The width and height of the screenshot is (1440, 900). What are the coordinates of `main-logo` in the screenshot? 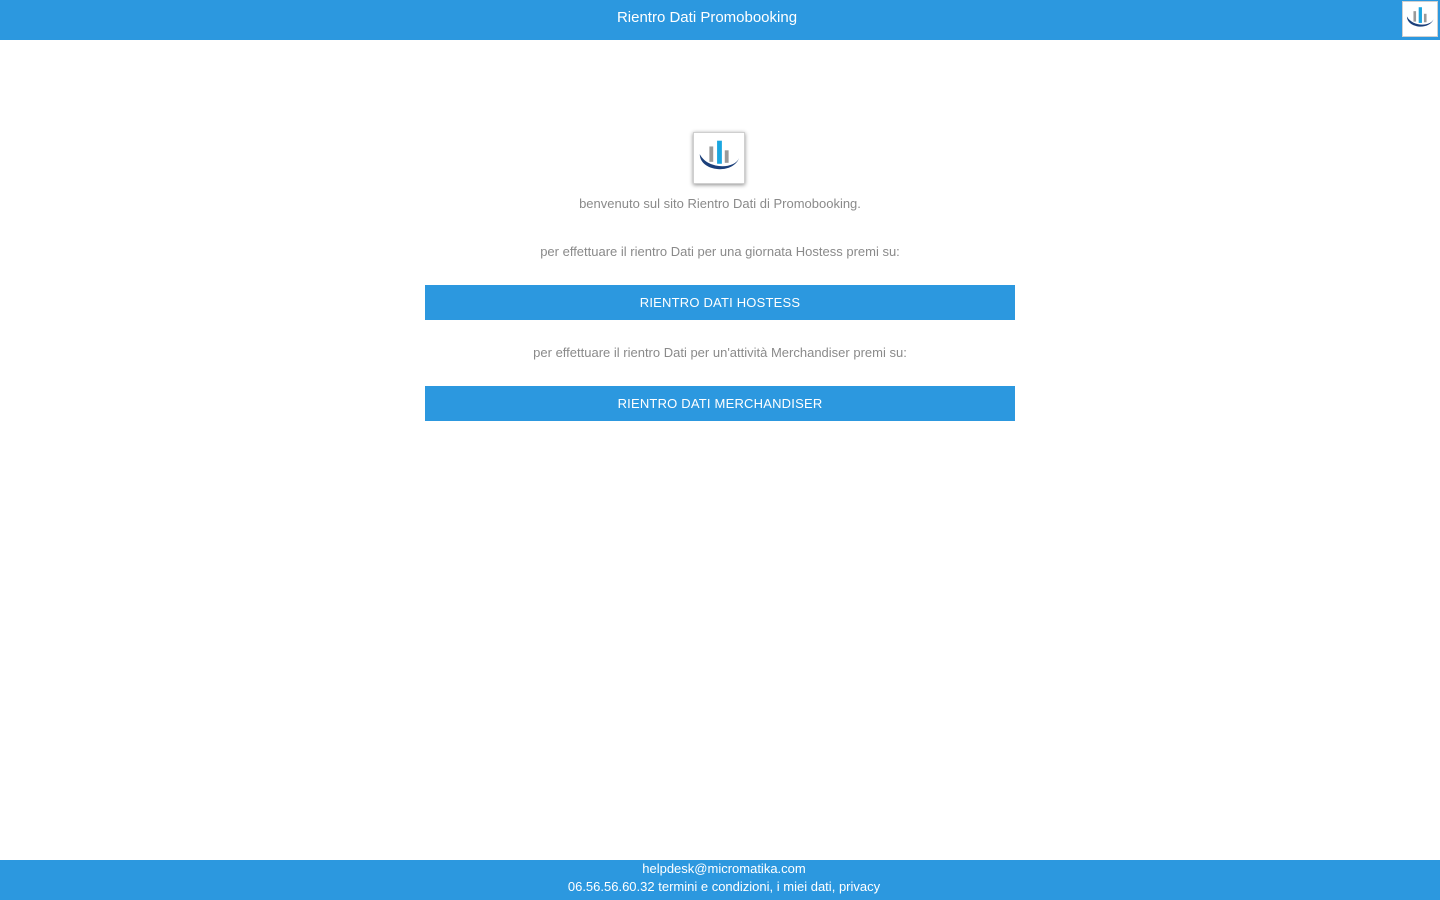 It's located at (719, 158).